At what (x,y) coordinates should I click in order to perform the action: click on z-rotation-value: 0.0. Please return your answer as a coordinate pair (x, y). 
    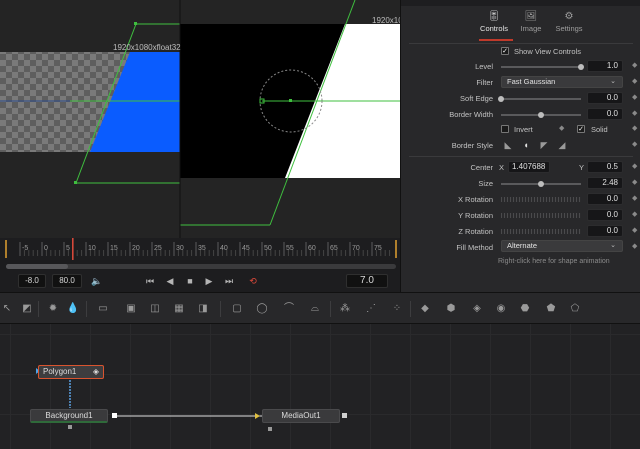
    Looking at the image, I should click on (605, 231).